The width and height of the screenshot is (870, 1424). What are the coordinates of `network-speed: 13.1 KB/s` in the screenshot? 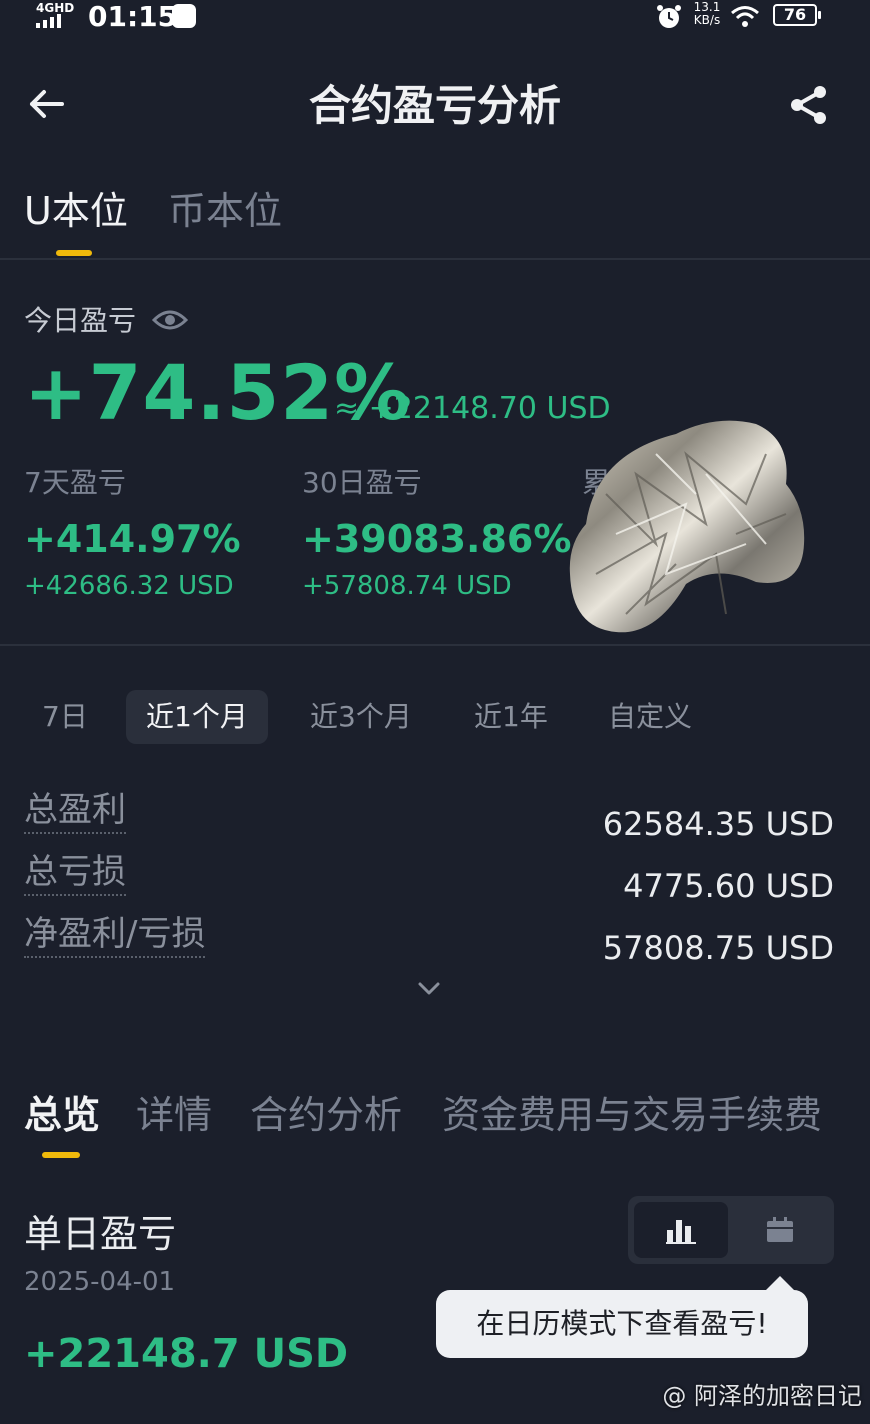 It's located at (707, 14).